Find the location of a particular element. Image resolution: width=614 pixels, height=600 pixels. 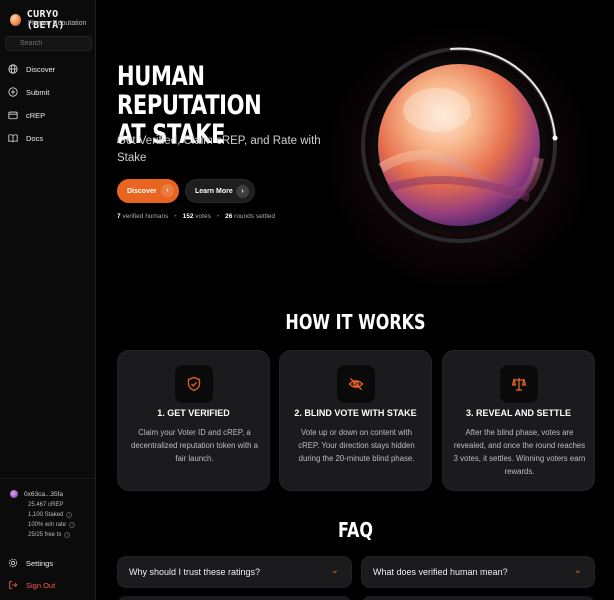

sidebar-item-crep: cREP is located at coordinates (26, 115).